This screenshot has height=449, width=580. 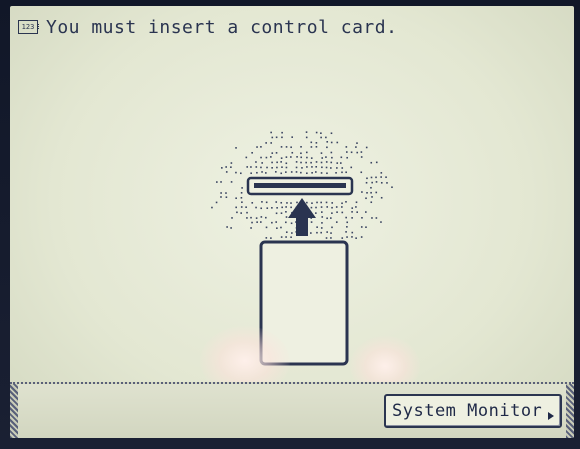 I want to click on corner-arrow-icon, so click(x=551, y=416).